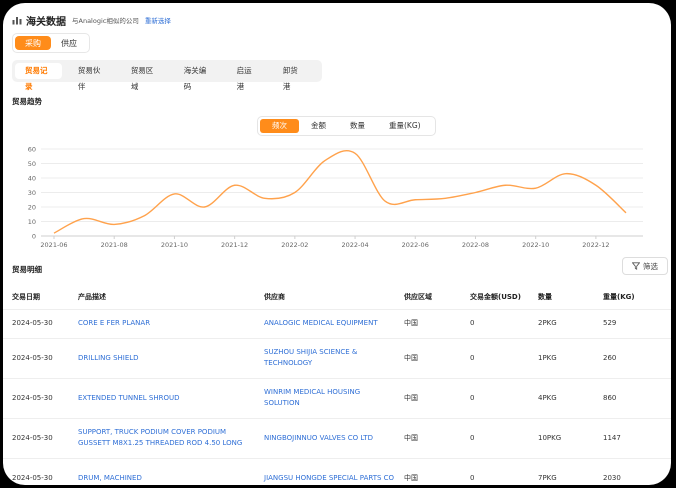 The height and width of the screenshot is (488, 676). I want to click on reselect-link: 重新选择, so click(158, 20).